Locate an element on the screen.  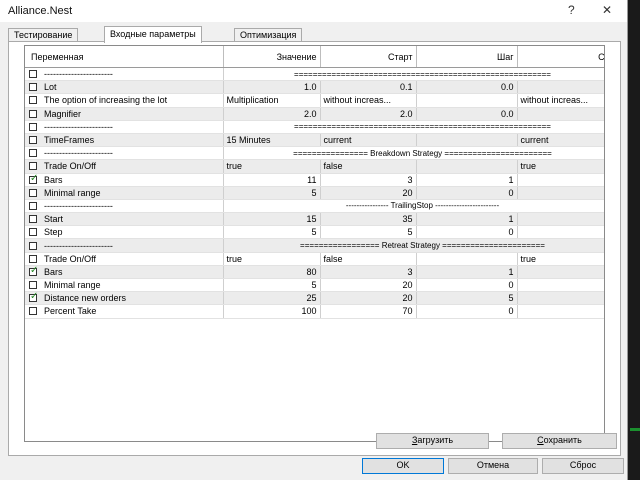
param-stop-cell: current is located at coordinates (560, 140).